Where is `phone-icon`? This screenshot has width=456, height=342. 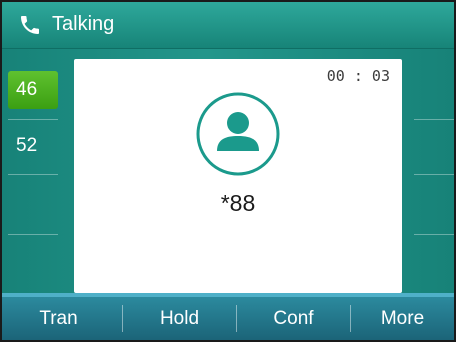 phone-icon is located at coordinates (30, 25).